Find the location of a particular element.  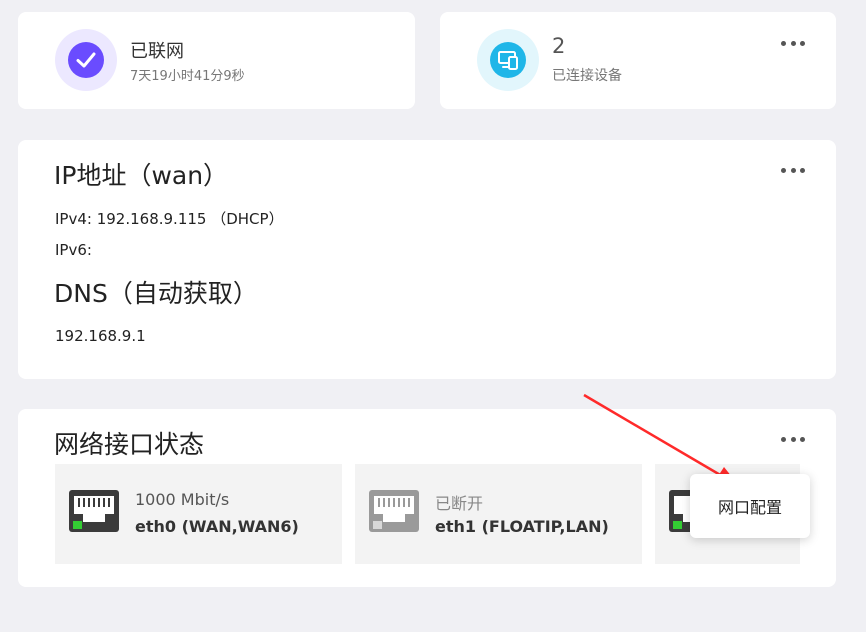

port-name: eth0 (WAN,WAN6) is located at coordinates (217, 526).